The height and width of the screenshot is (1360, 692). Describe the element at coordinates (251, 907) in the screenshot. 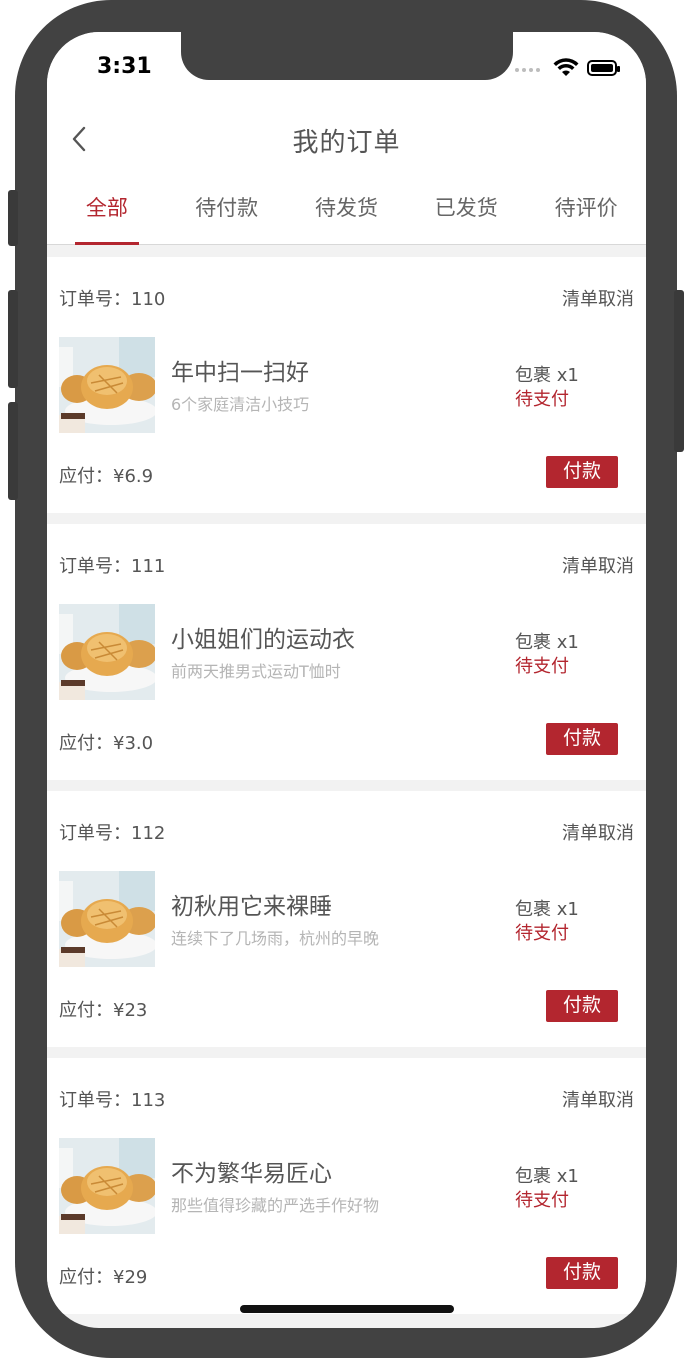

I see `product-title: 初秋用它来裸睡` at that location.